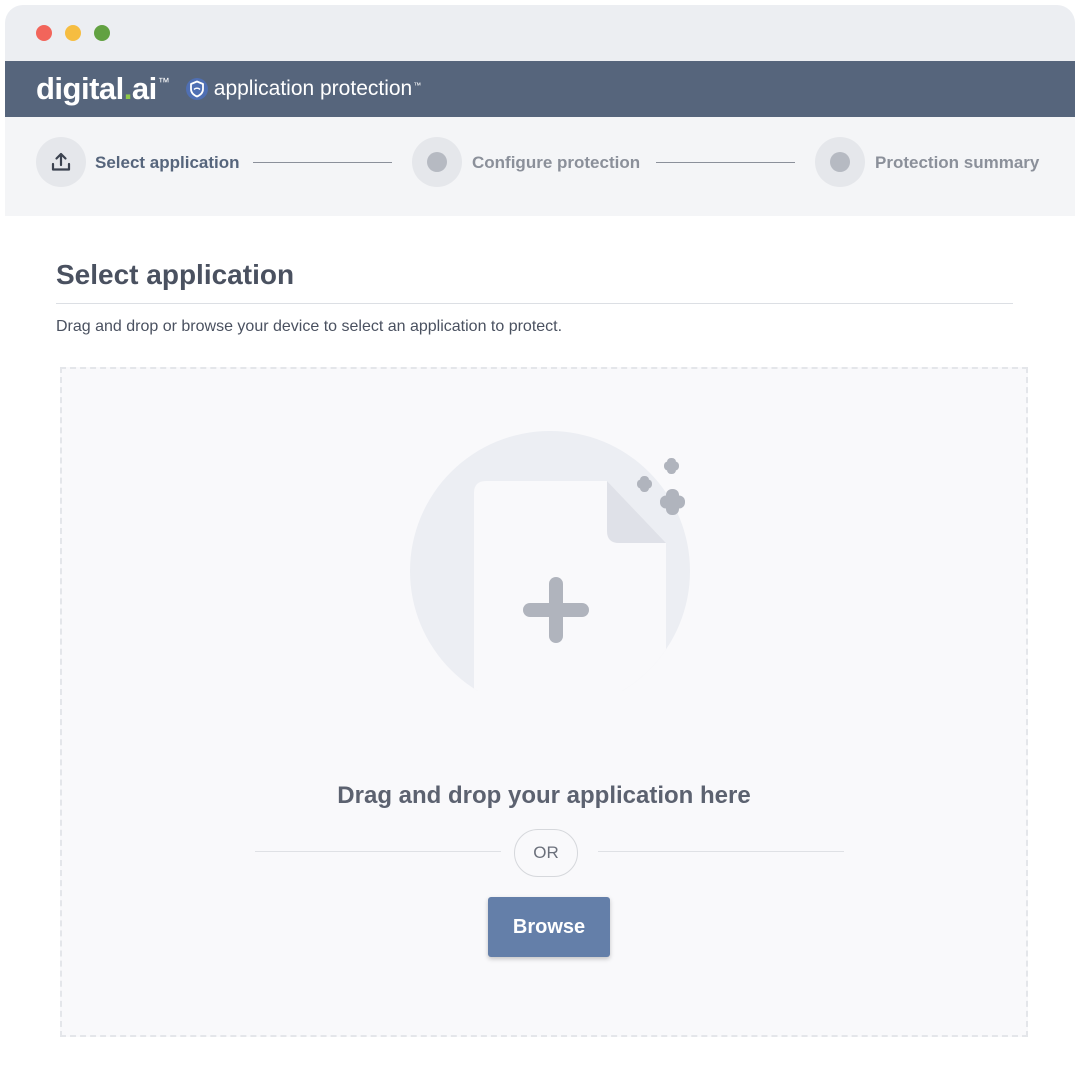 The height and width of the screenshot is (1080, 1080). What do you see at coordinates (80, 88) in the screenshot?
I see `brand-logo-main: digital` at bounding box center [80, 88].